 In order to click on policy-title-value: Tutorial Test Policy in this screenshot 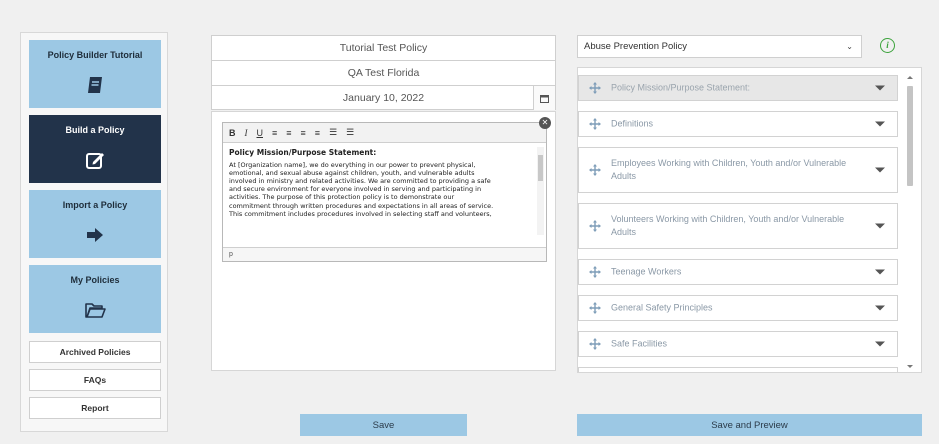, I will do `click(383, 48)`.